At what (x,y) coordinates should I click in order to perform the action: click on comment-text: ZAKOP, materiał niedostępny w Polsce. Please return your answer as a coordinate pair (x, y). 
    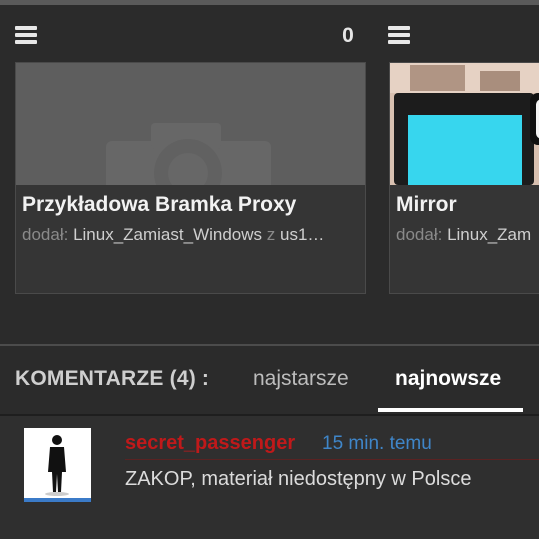
    Looking at the image, I should click on (298, 479).